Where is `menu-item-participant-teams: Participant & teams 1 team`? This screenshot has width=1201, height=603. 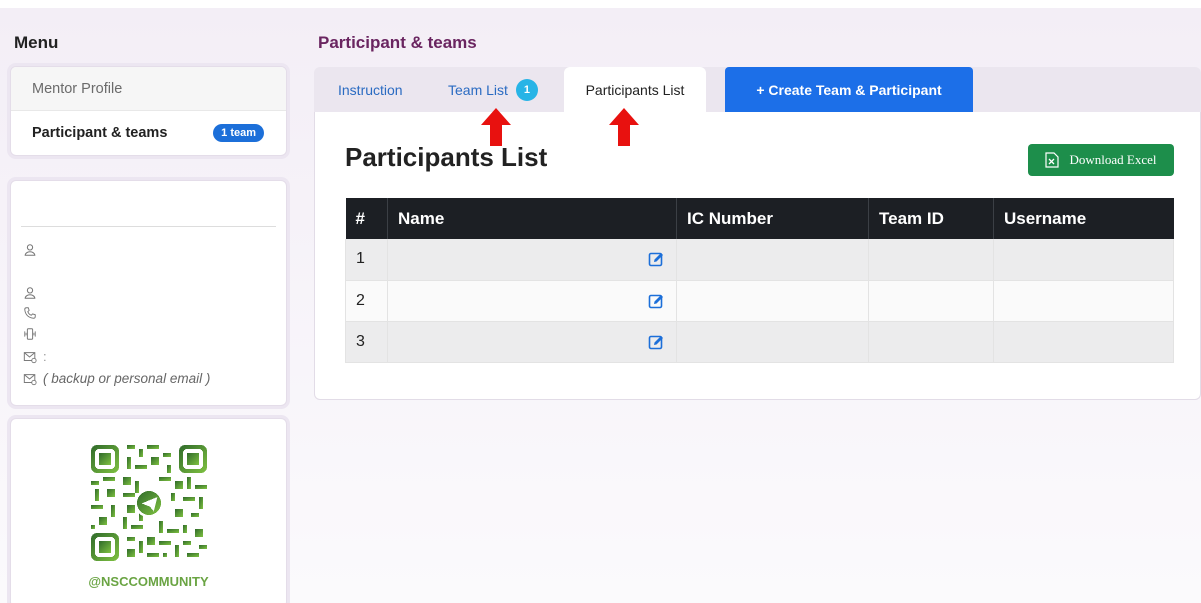
menu-item-participant-teams: Participant & teams 1 team is located at coordinates (148, 133).